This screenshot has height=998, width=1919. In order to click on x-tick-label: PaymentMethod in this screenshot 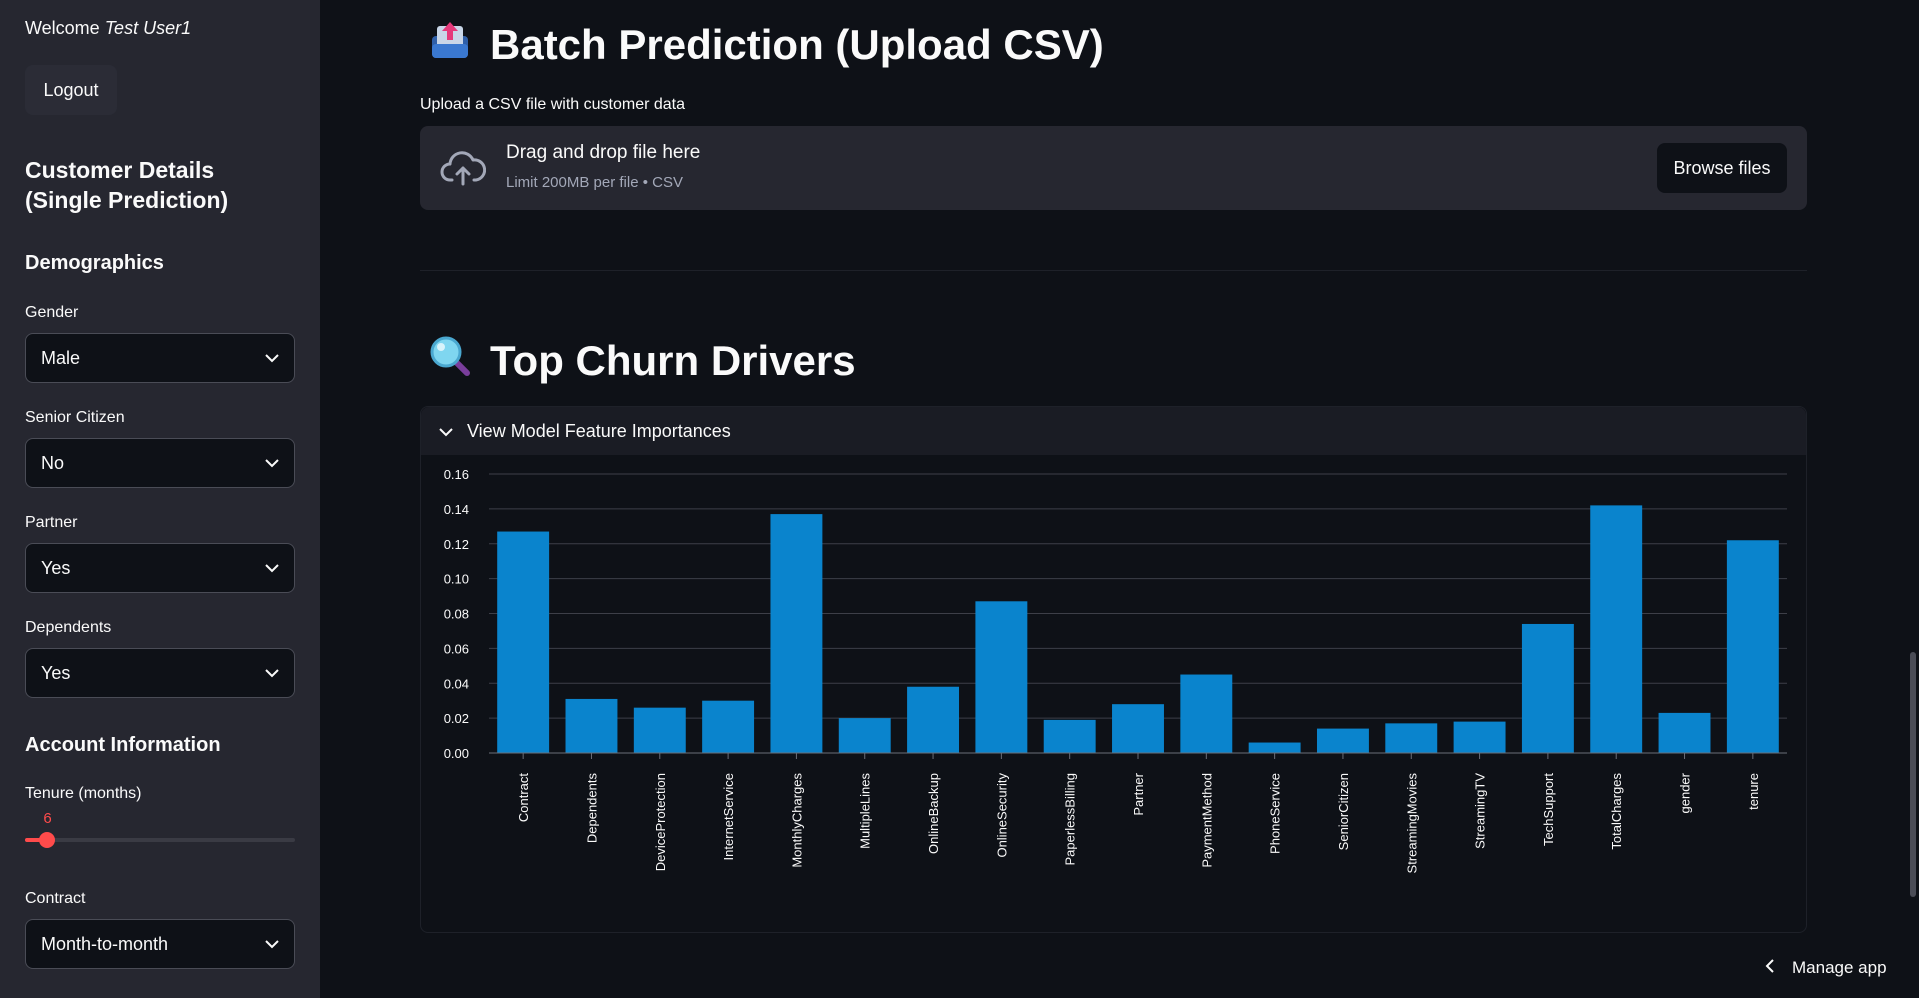, I will do `click(1206, 820)`.